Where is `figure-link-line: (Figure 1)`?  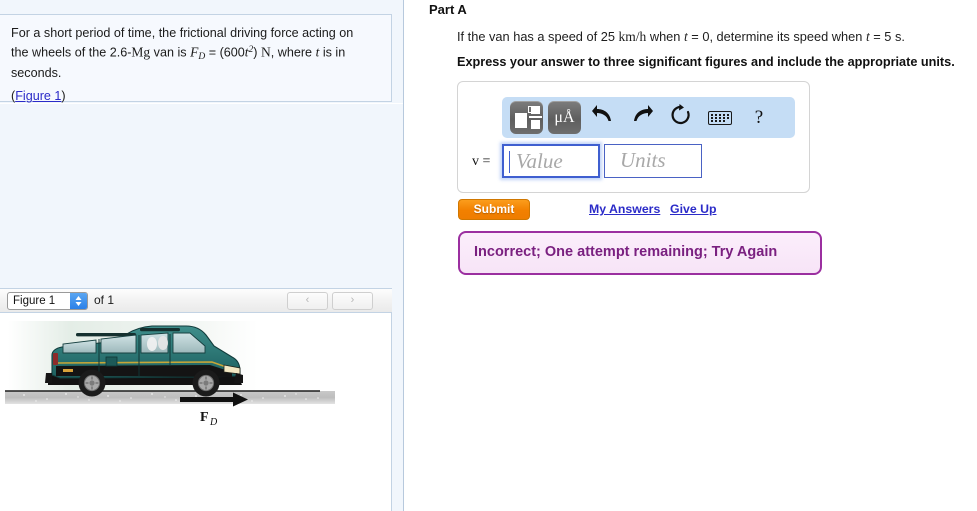 figure-link-line: (Figure 1) is located at coordinates (38, 96).